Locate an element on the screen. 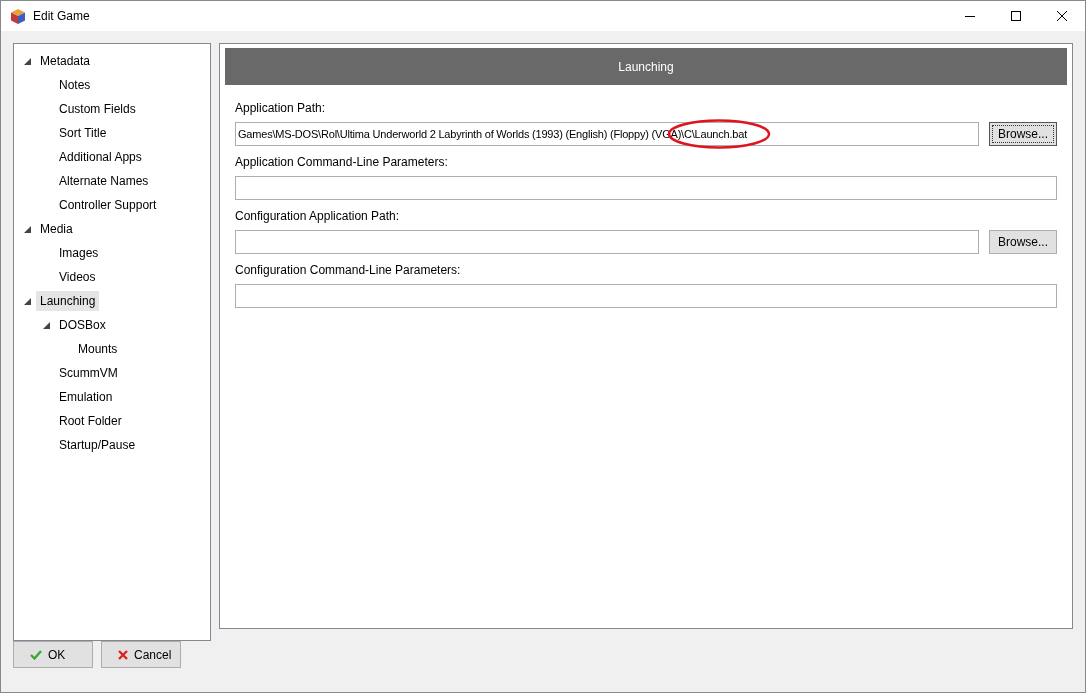  cross-icon is located at coordinates (123, 654).